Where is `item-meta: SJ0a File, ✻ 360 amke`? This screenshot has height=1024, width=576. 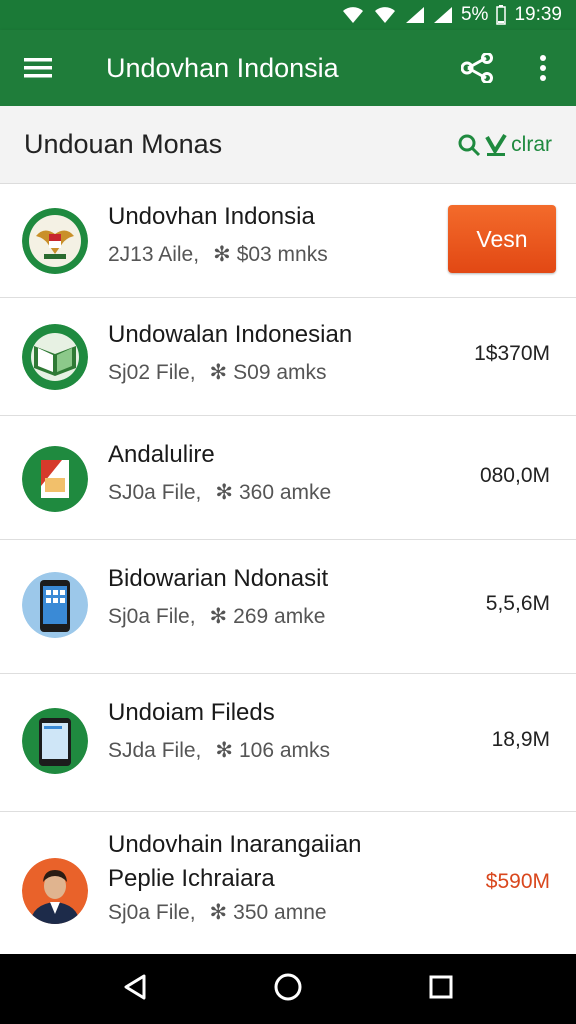 item-meta: SJ0a File, ✻ 360 amke is located at coordinates (267, 493).